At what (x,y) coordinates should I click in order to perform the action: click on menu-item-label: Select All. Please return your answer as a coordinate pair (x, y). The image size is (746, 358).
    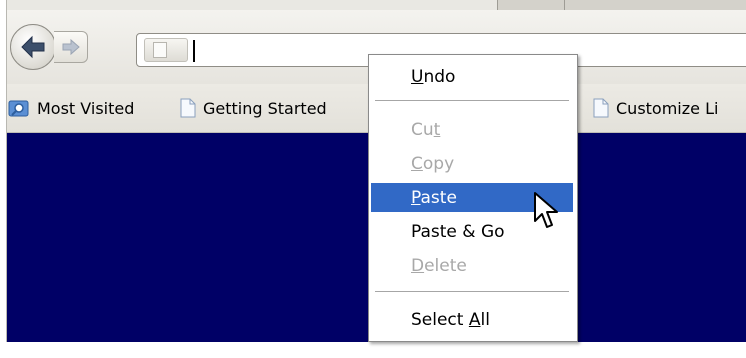
    Looking at the image, I should click on (450, 319).